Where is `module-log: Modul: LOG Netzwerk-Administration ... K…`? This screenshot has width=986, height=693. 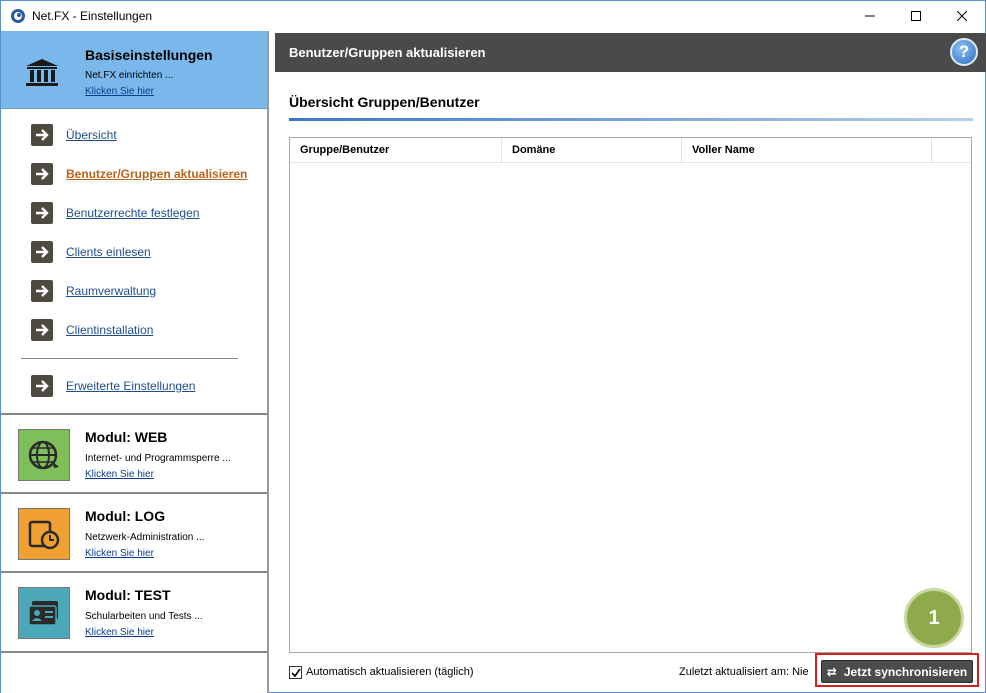
module-log: Modul: LOG Netzwerk-Administration ... K… is located at coordinates (134, 531).